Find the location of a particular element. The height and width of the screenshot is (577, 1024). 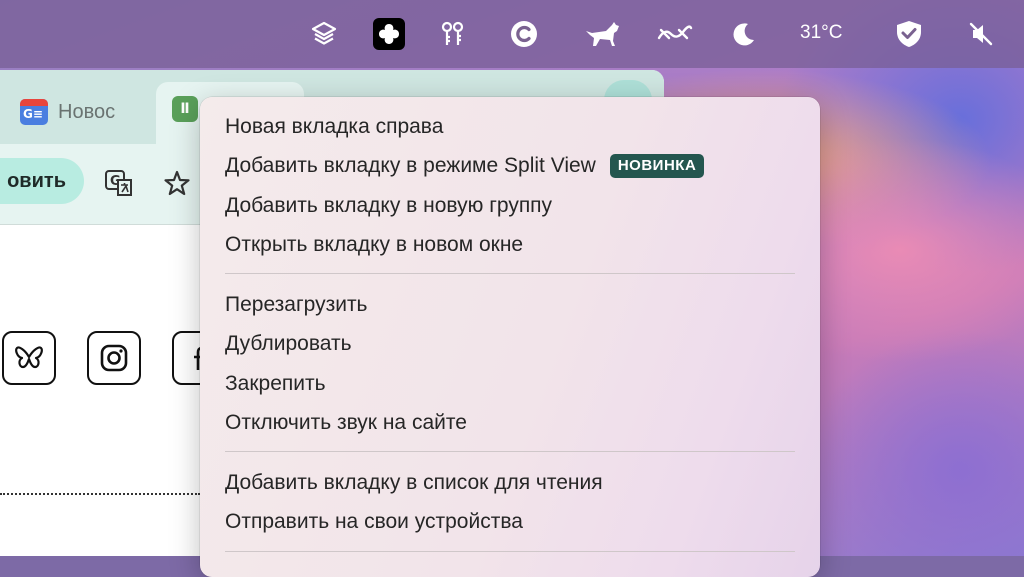

macos-menu-bar: 31°C is located at coordinates (512, 34).